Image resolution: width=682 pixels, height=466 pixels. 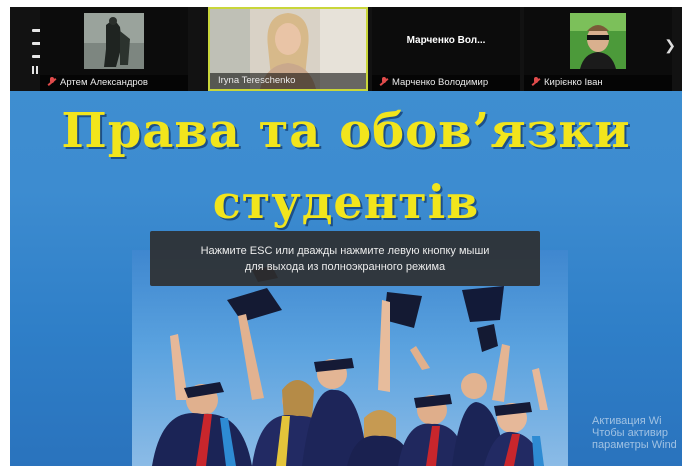 I want to click on participant-name: Марченко Володимир, so click(x=446, y=83).